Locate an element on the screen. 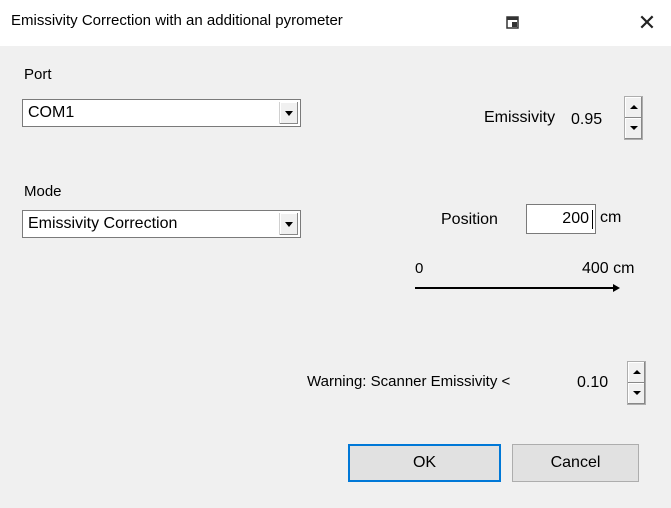  text-caret is located at coordinates (592, 219).